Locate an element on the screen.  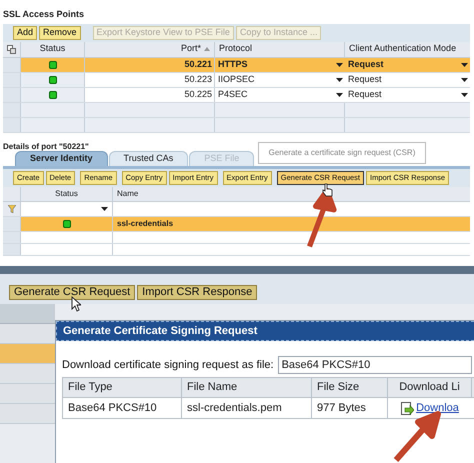
filter-icon is located at coordinates (12, 208).